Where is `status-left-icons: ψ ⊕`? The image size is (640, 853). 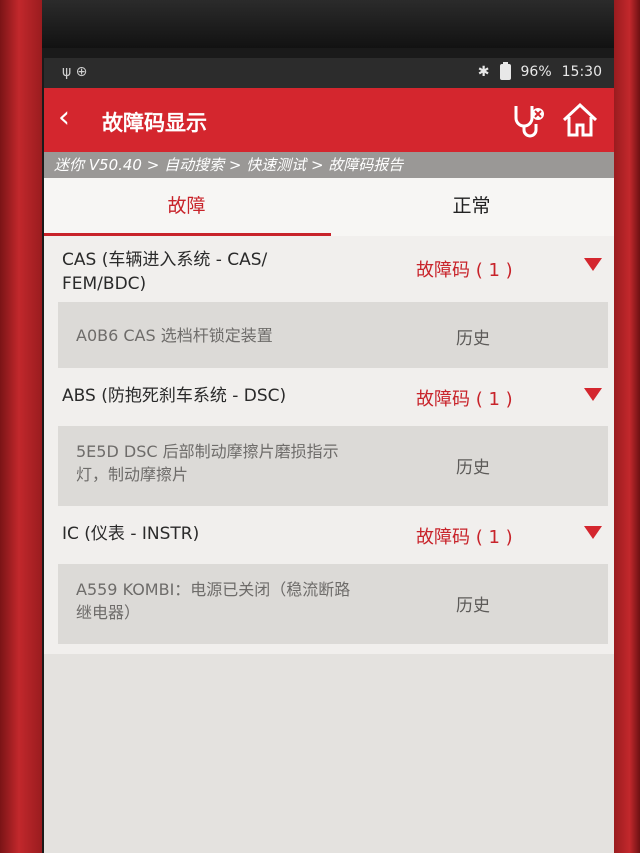 status-left-icons: ψ ⊕ is located at coordinates (75, 72).